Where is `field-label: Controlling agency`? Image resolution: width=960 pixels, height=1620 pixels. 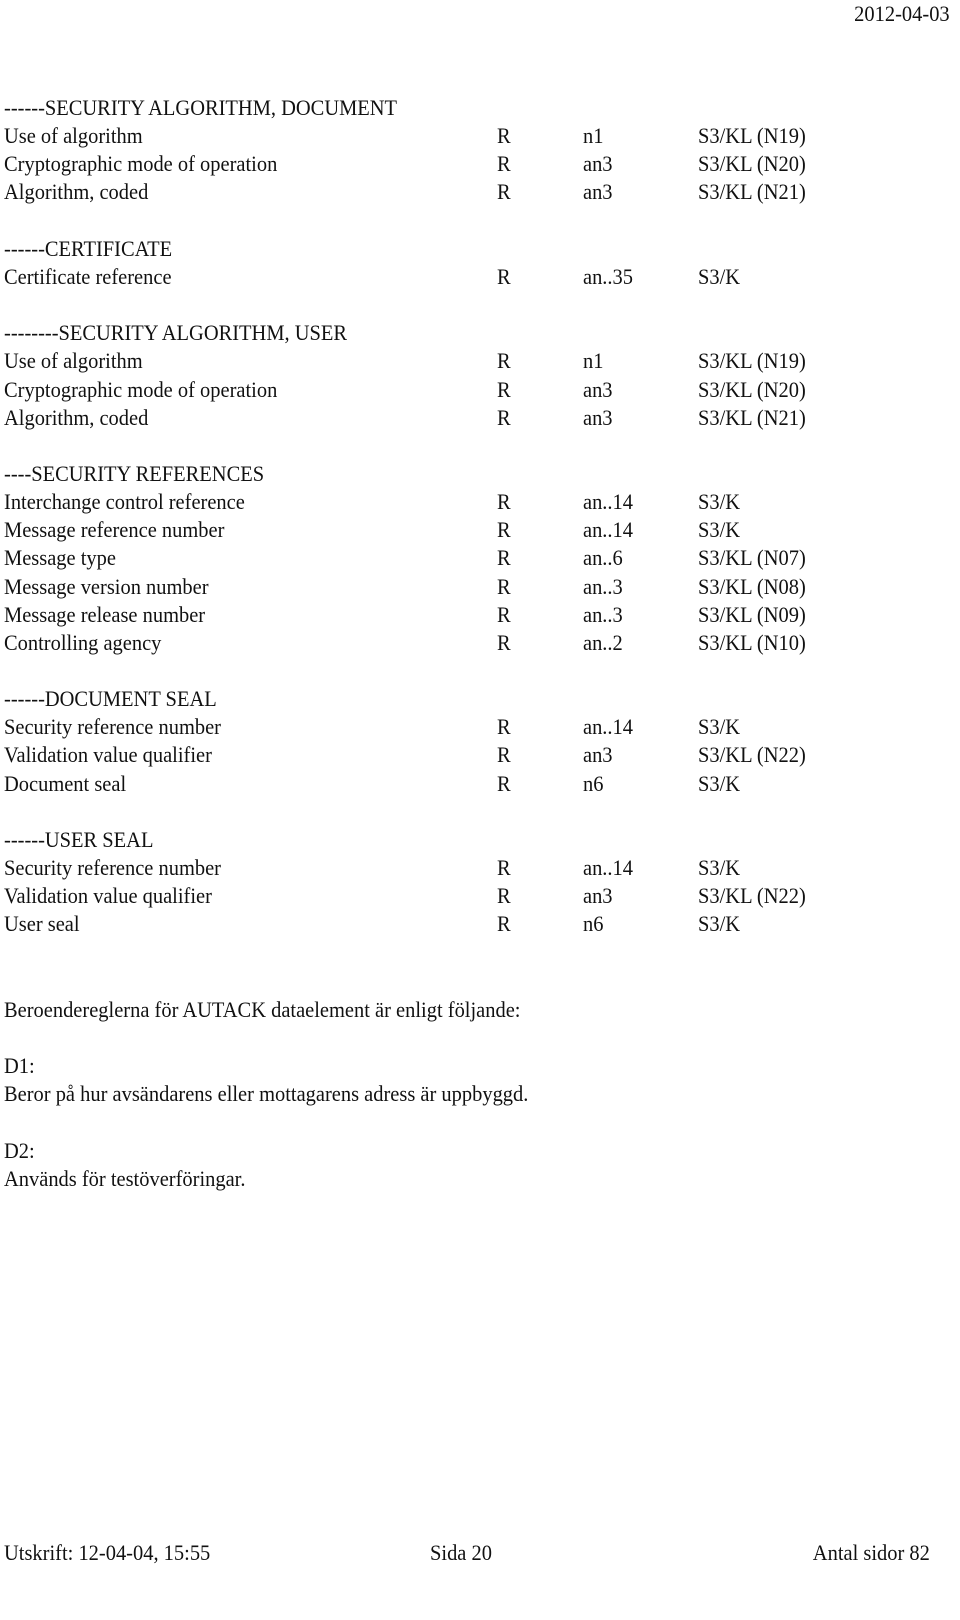
field-label: Controlling agency is located at coordinates (83, 642).